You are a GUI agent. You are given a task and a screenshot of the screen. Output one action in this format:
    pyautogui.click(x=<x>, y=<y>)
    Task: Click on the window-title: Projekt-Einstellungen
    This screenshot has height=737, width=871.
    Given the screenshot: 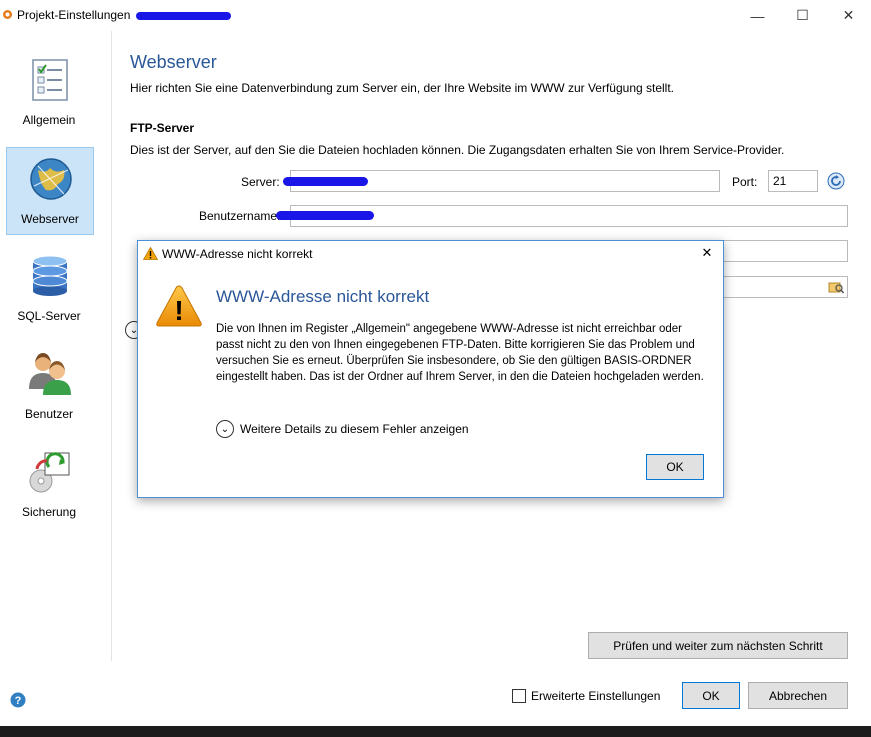 What is the action you would take?
    pyautogui.click(x=74, y=15)
    